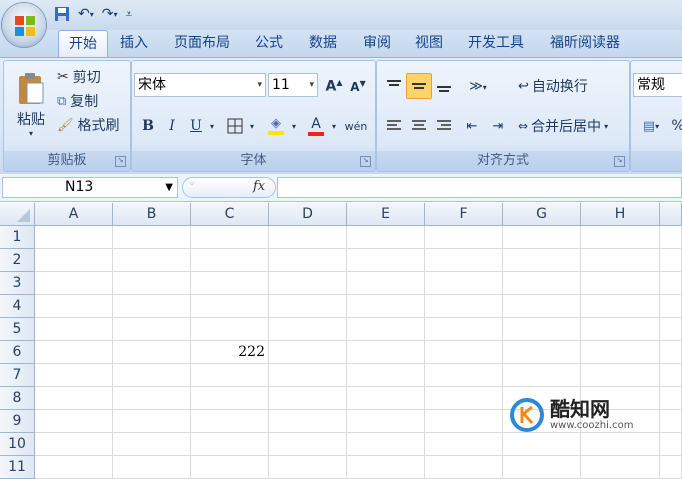 This screenshot has width=682, height=479. Describe the element at coordinates (230, 214) in the screenshot. I see `column-header-C: C` at that location.